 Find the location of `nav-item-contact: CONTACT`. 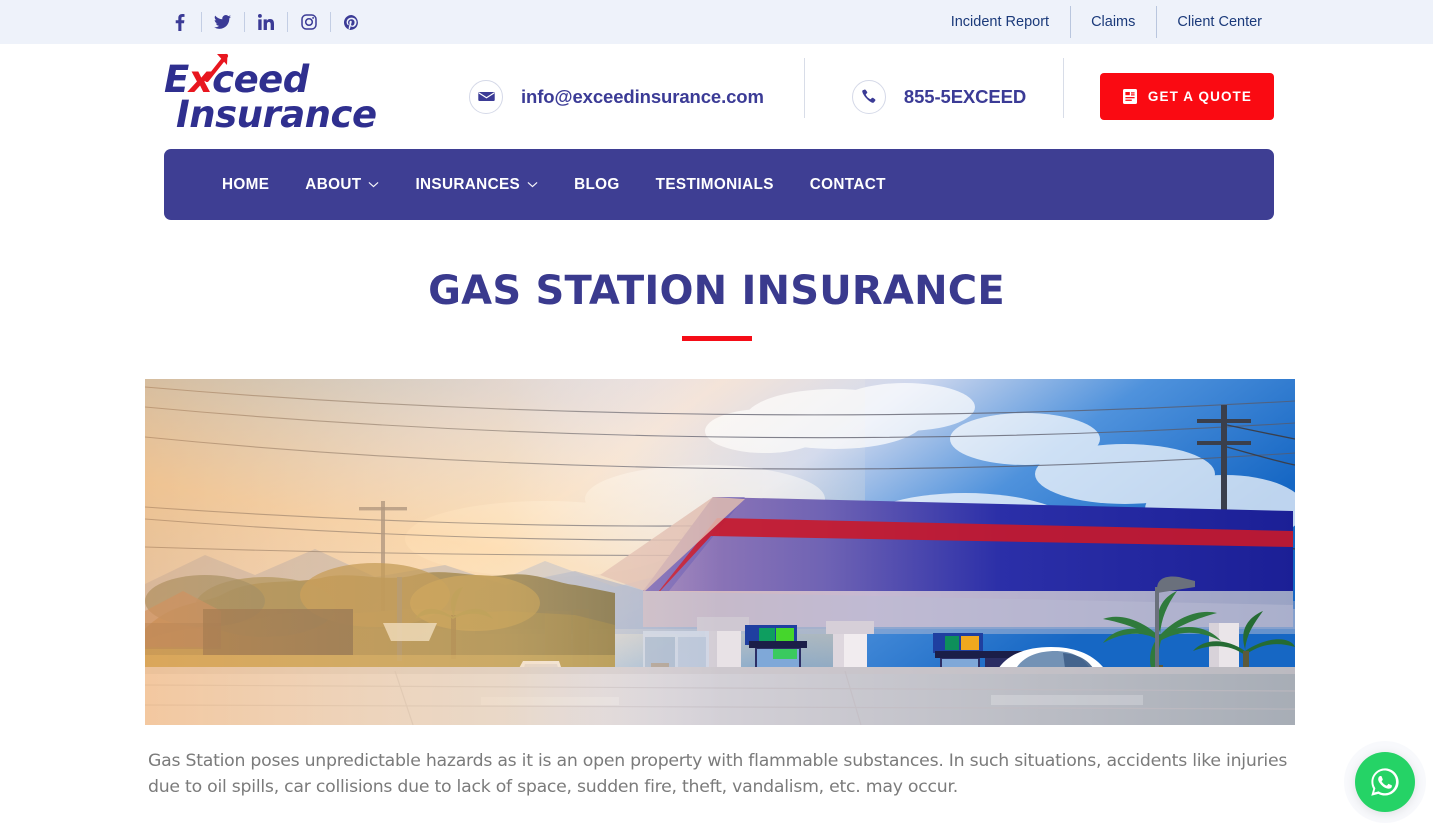

nav-item-contact: CONTACT is located at coordinates (848, 185).